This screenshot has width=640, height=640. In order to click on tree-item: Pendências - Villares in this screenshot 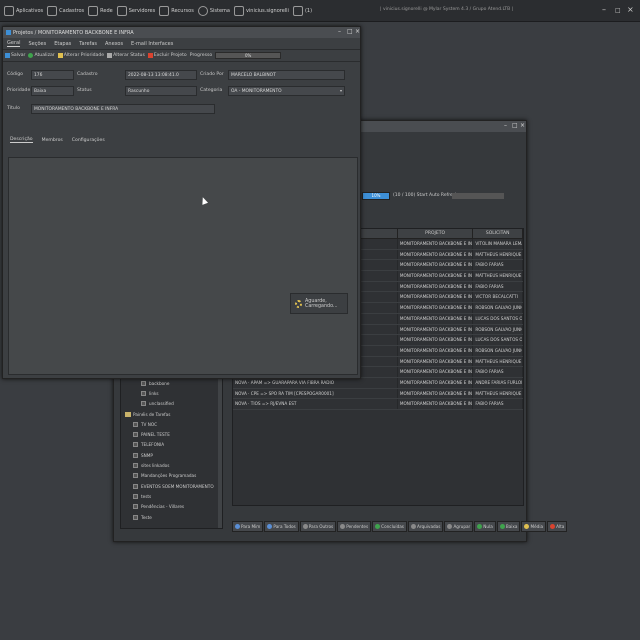, I will do `click(171, 507)`.